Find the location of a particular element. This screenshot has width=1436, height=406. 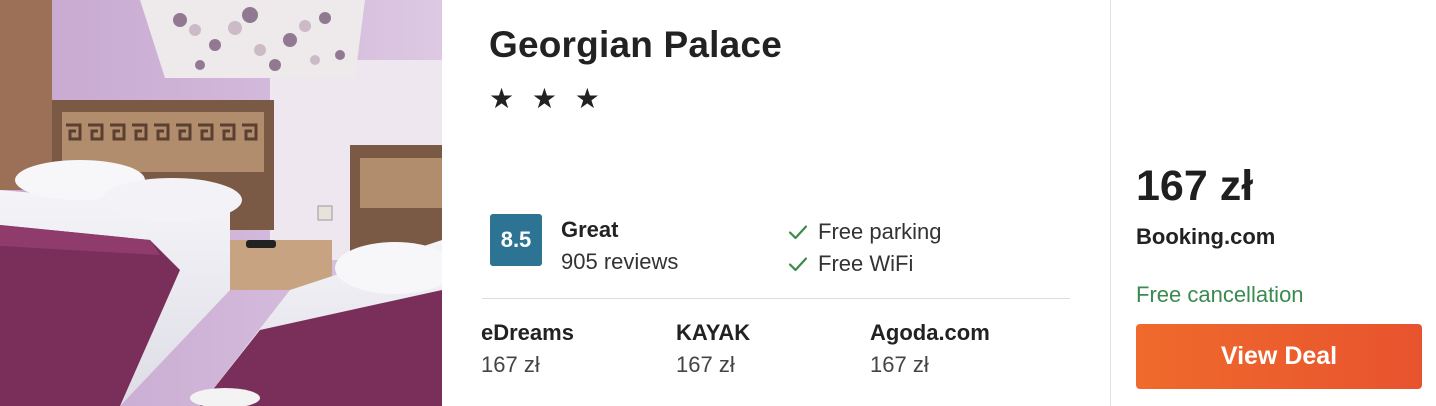

deal-provider: Booking.com is located at coordinates (1206, 236).